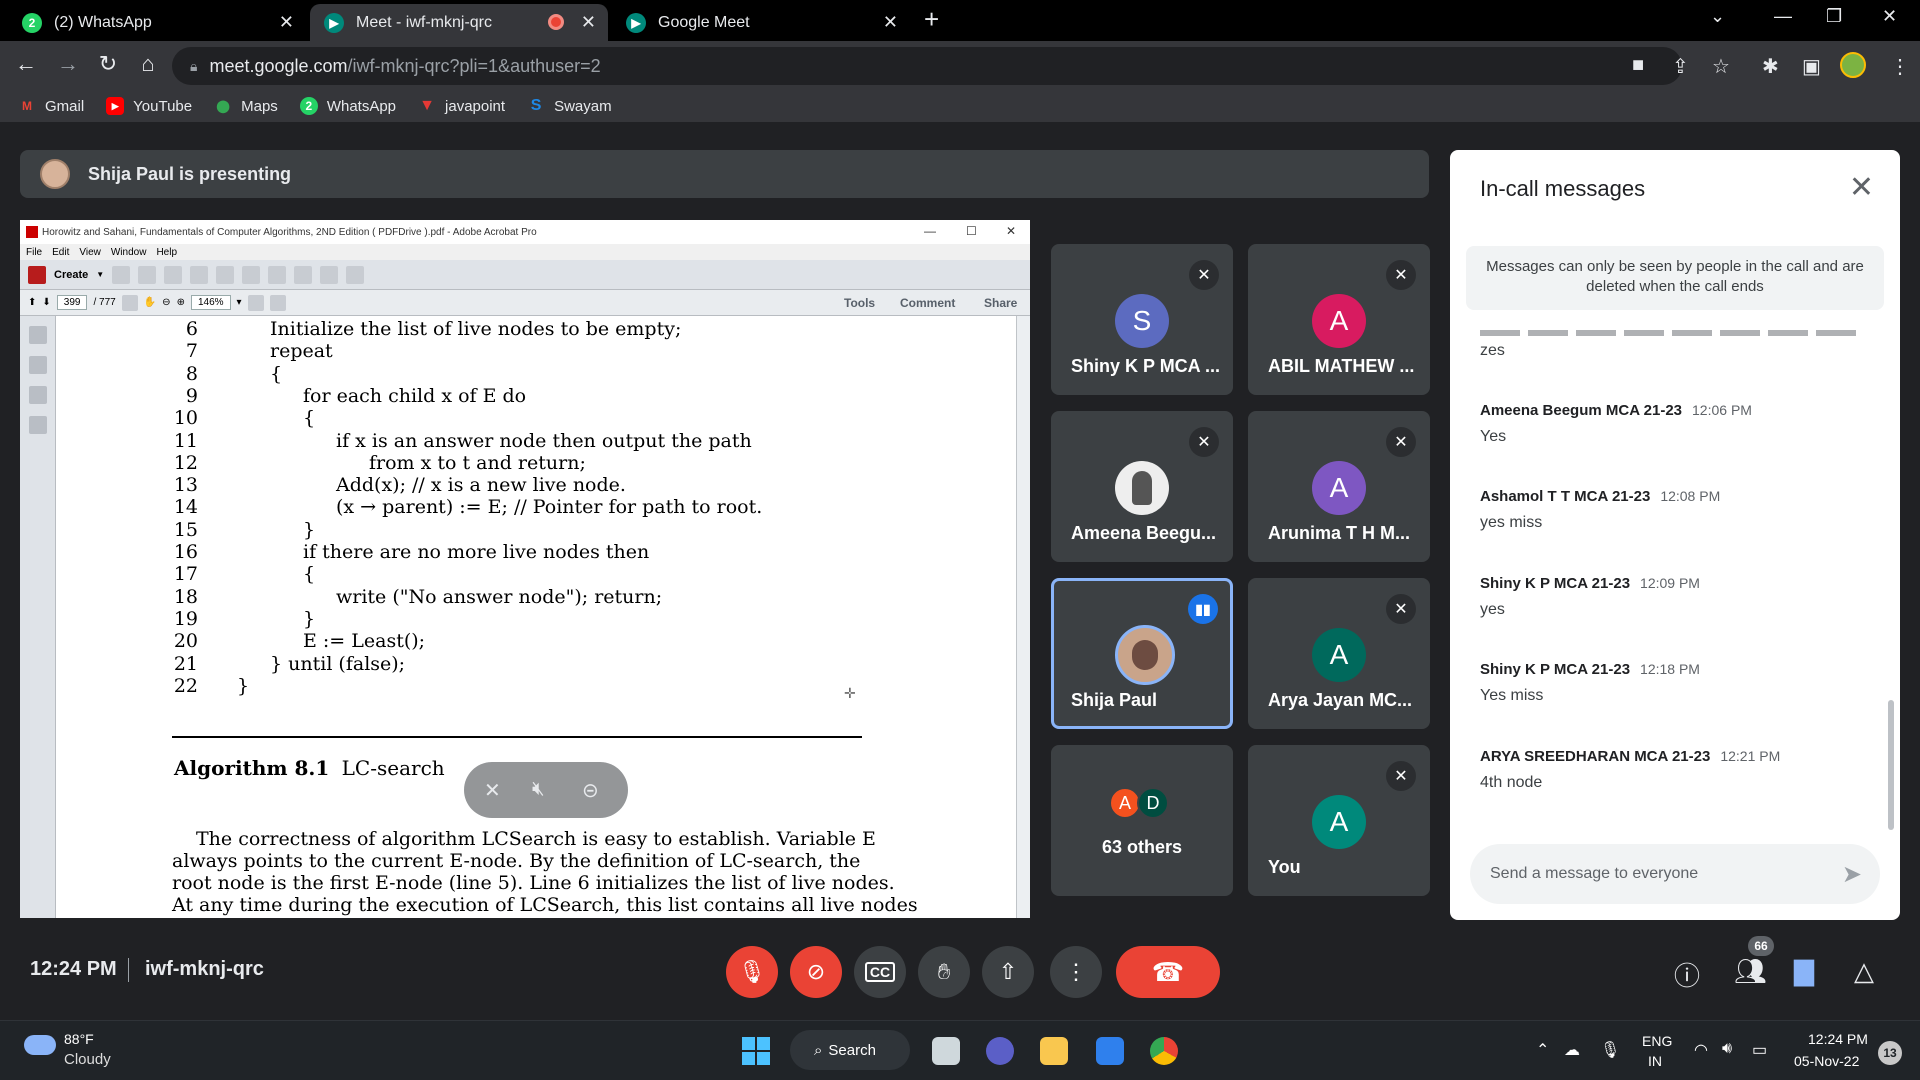  What do you see at coordinates (55, 174) in the screenshot?
I see `presenter-avatar` at bounding box center [55, 174].